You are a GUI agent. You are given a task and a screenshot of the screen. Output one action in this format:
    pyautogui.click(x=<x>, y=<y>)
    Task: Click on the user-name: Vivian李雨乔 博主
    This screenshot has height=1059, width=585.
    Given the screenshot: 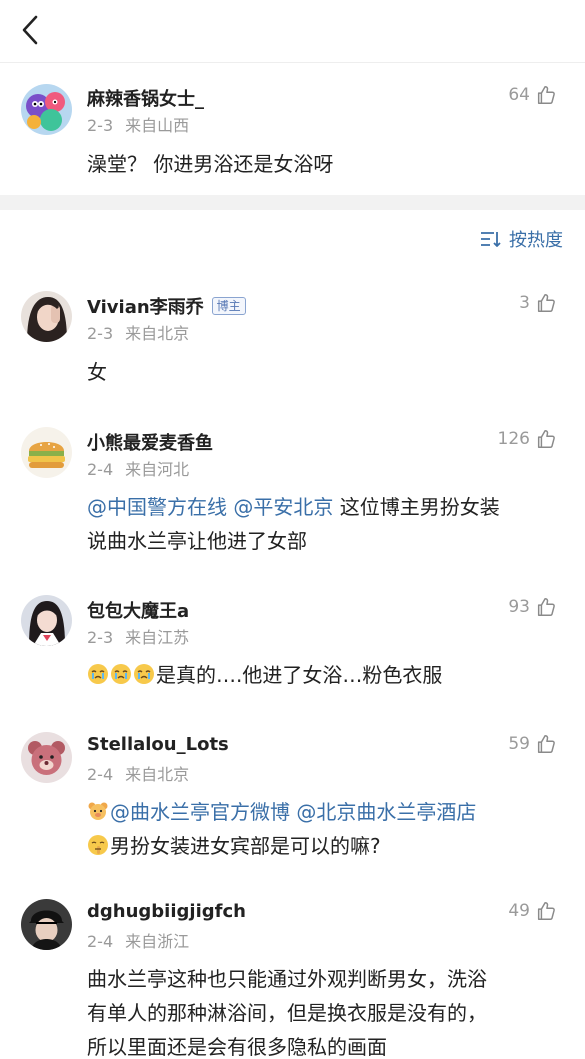 What is the action you would take?
    pyautogui.click(x=166, y=306)
    